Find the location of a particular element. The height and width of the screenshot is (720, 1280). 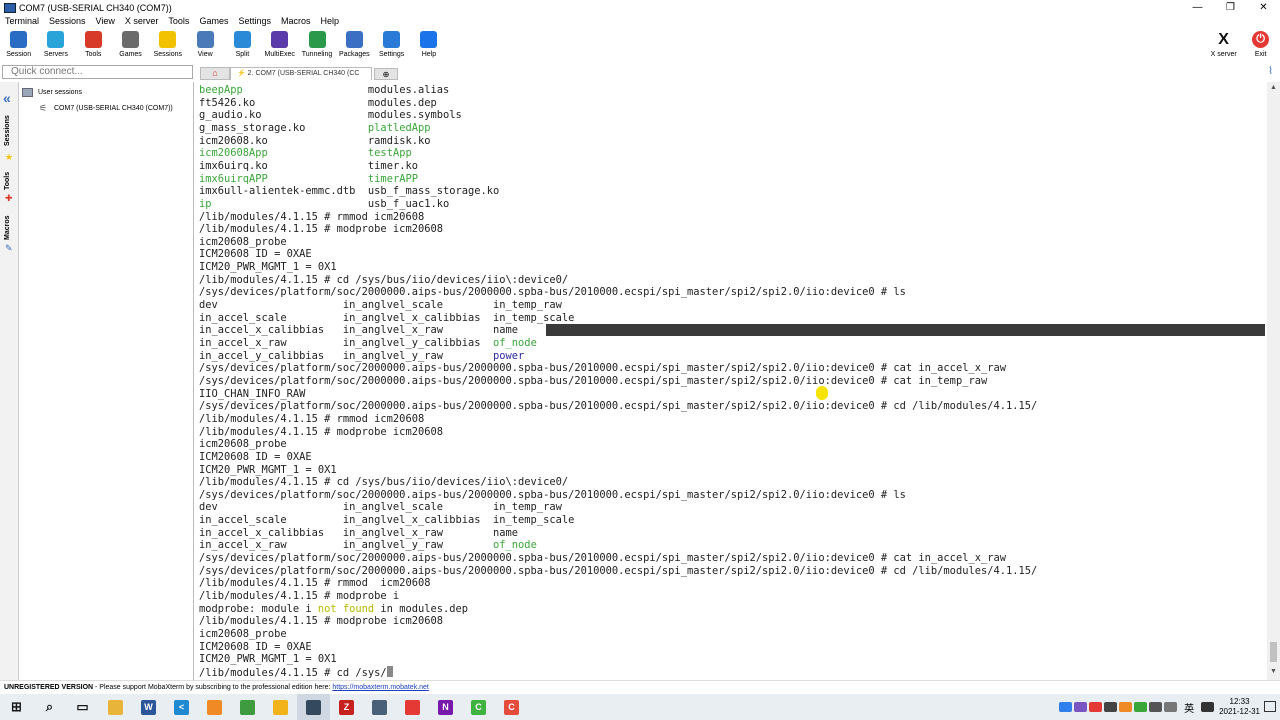

toolbar-button-help: Help is located at coordinates (428, 43).